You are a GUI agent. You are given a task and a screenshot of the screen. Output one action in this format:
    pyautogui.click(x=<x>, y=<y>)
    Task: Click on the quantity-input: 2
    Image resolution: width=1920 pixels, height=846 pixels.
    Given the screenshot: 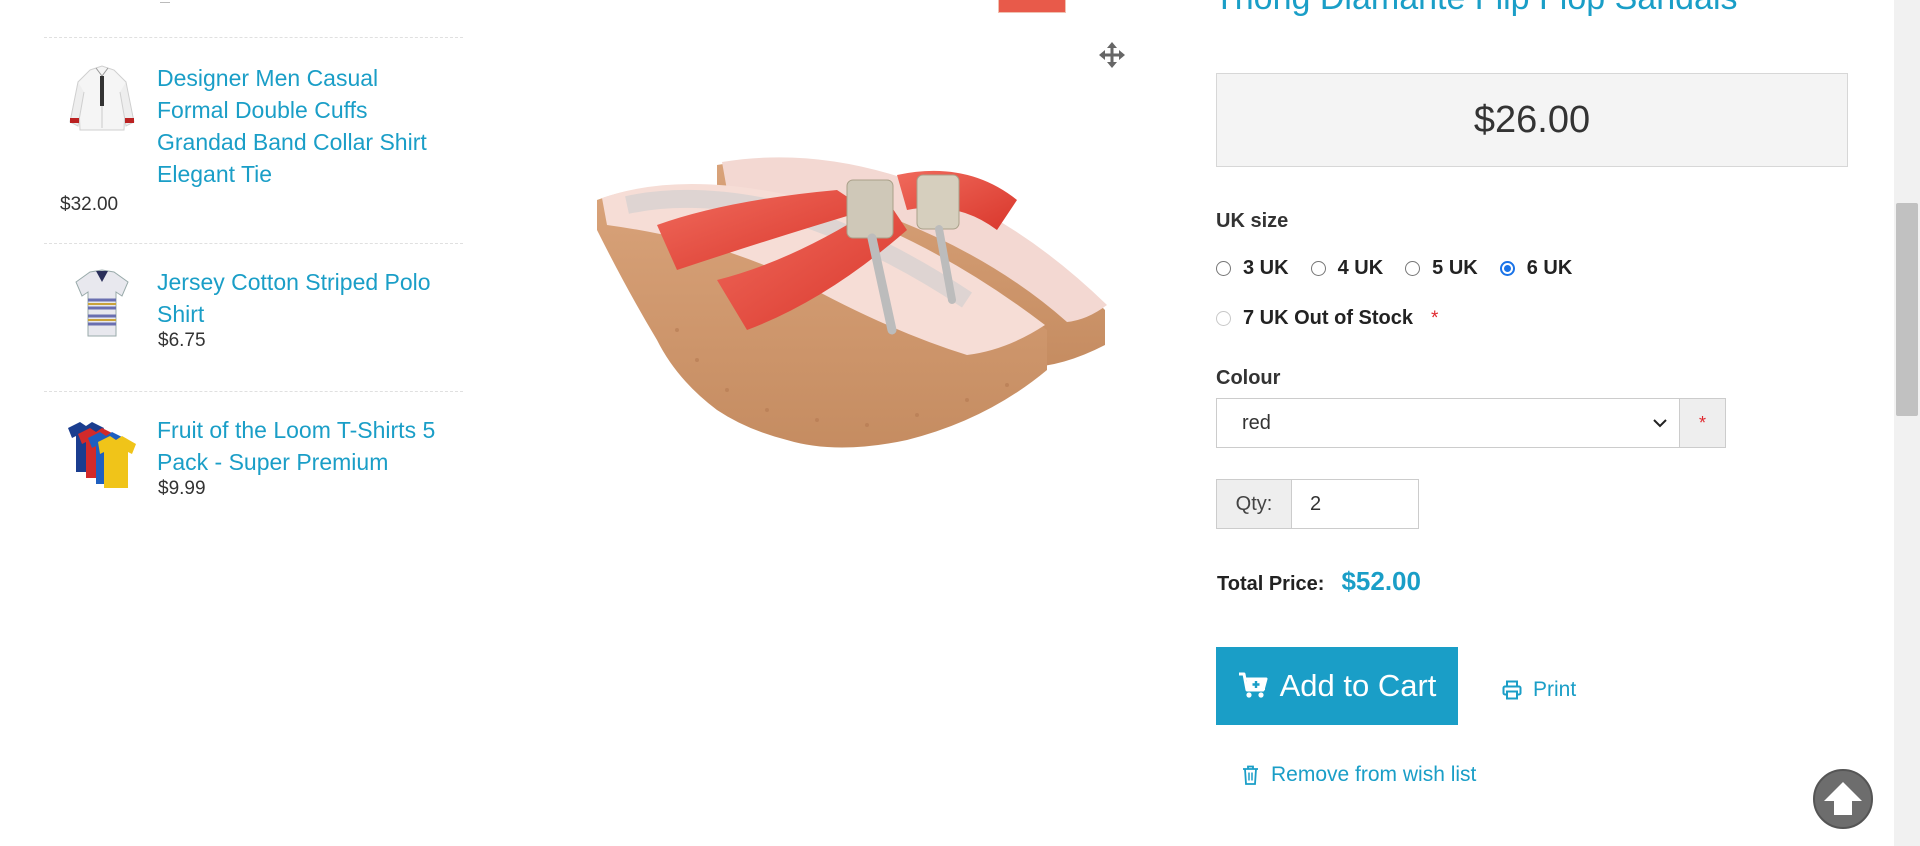 What is the action you would take?
    pyautogui.click(x=1355, y=504)
    